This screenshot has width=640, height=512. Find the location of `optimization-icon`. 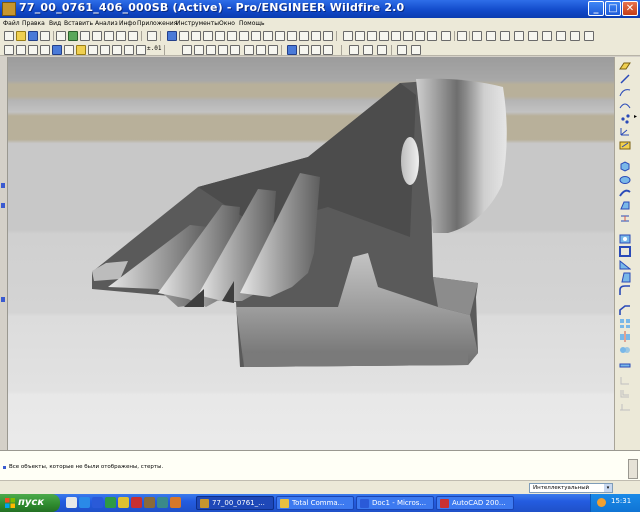

optimization-icon is located at coordinates (328, 50).